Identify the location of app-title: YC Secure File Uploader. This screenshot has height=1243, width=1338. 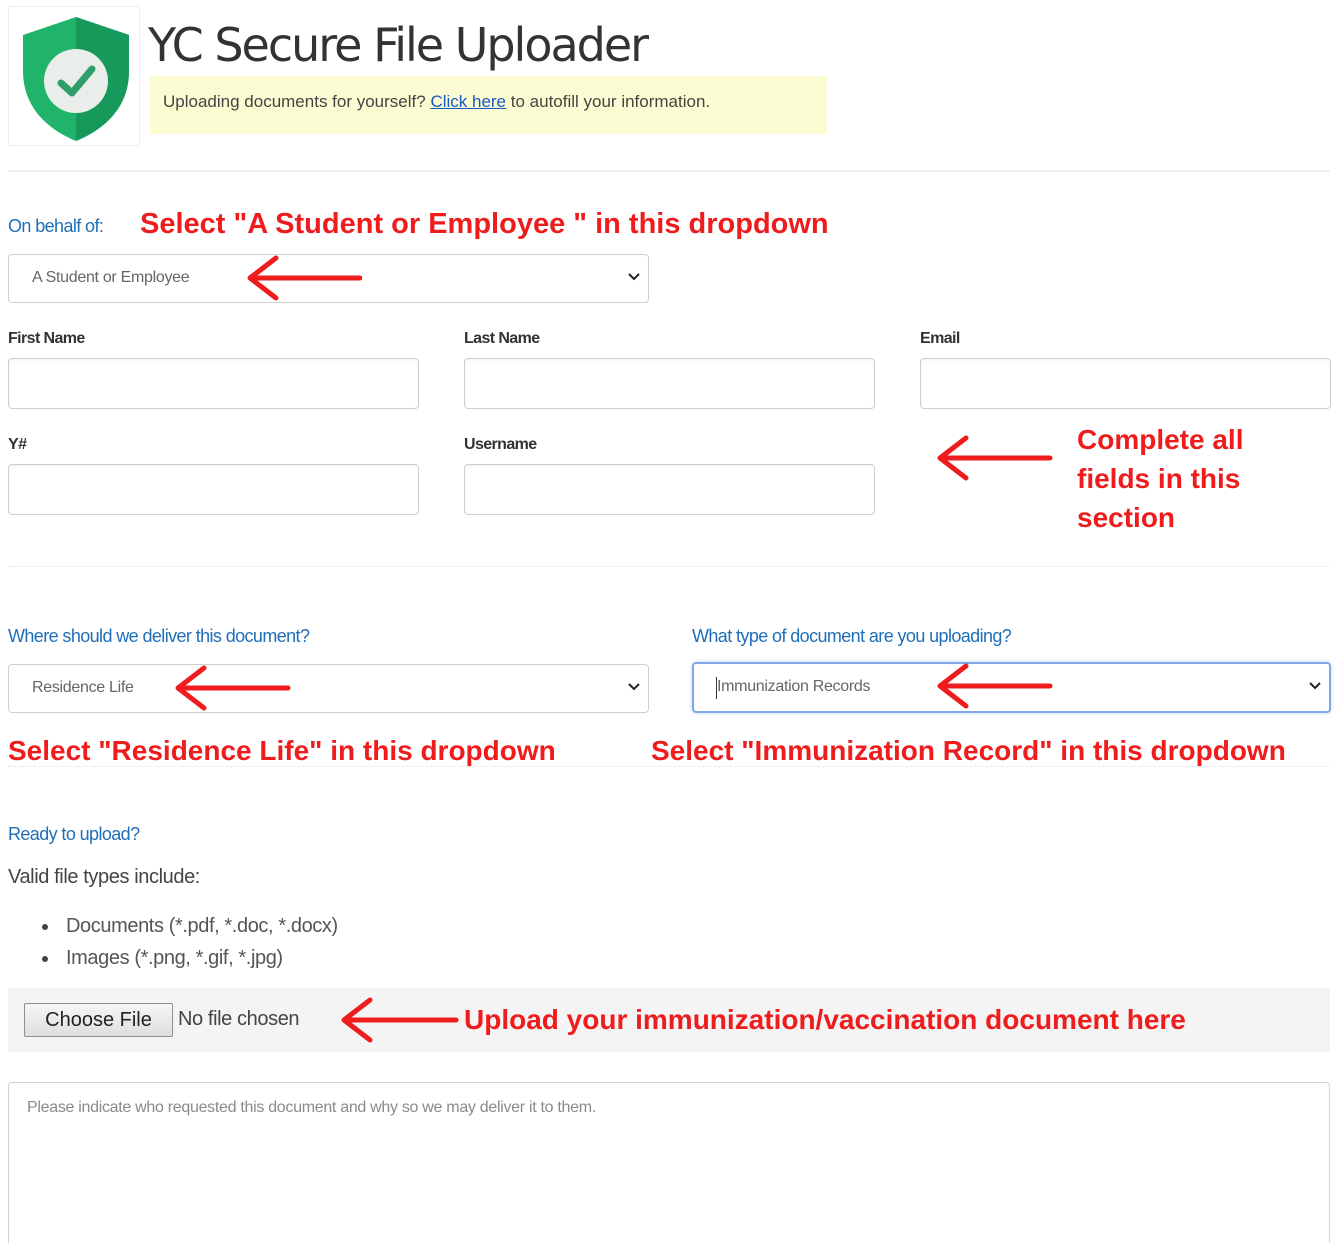
(398, 45).